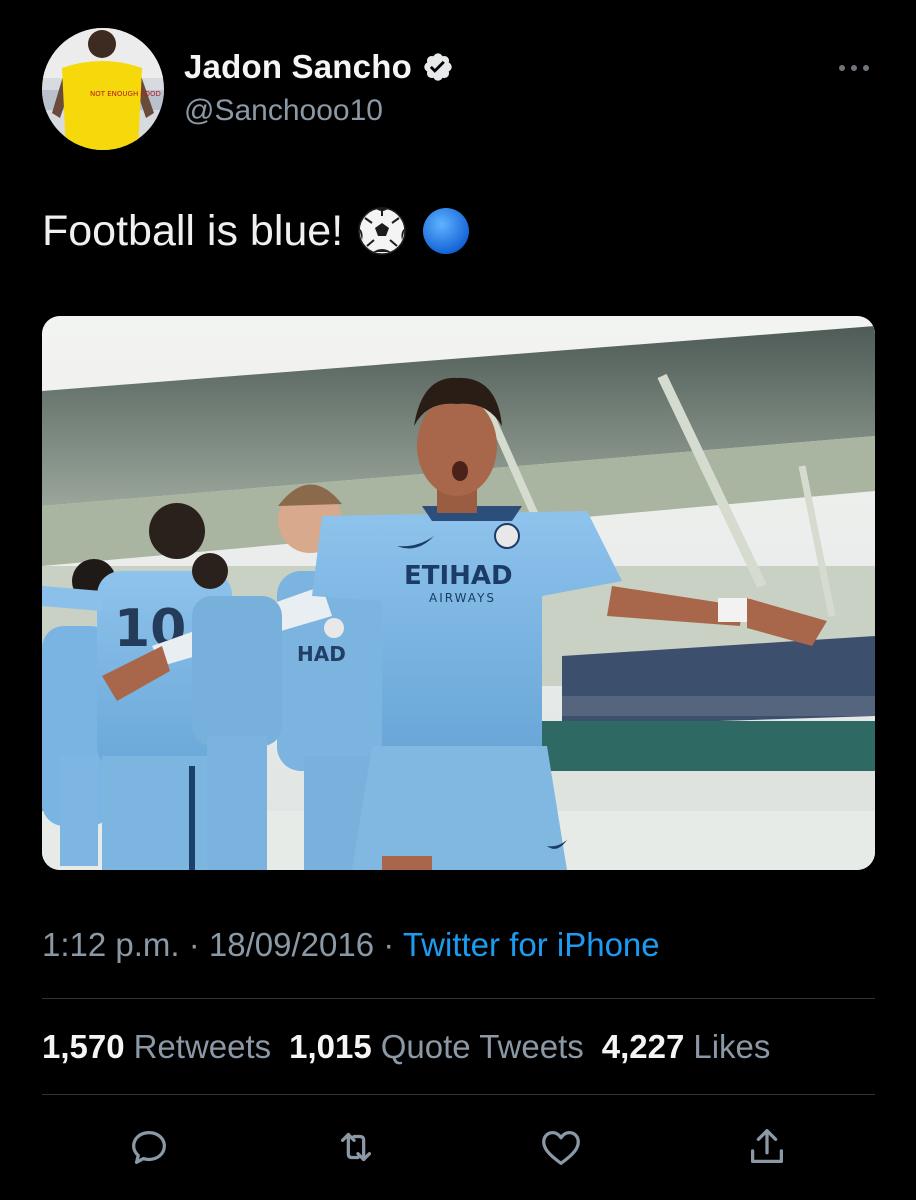 Image resolution: width=916 pixels, height=1200 pixels. I want to click on retweets-count: 1,570, so click(83, 1046).